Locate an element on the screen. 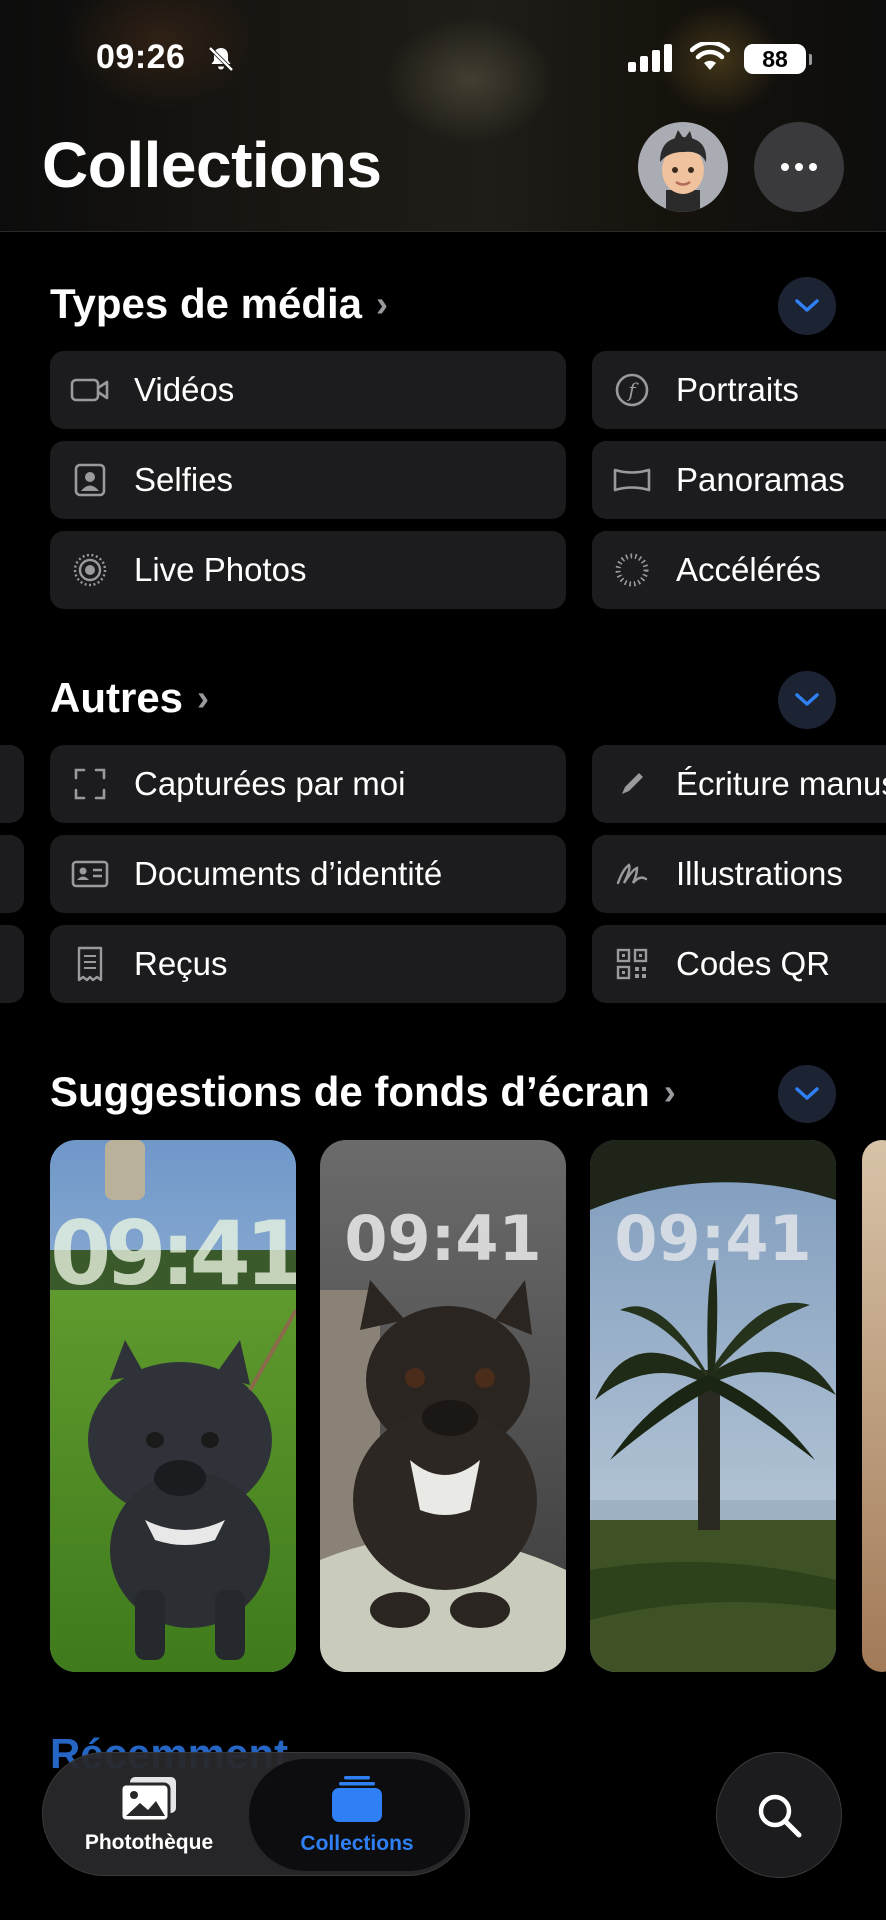  id-card-icon is located at coordinates (90, 874).